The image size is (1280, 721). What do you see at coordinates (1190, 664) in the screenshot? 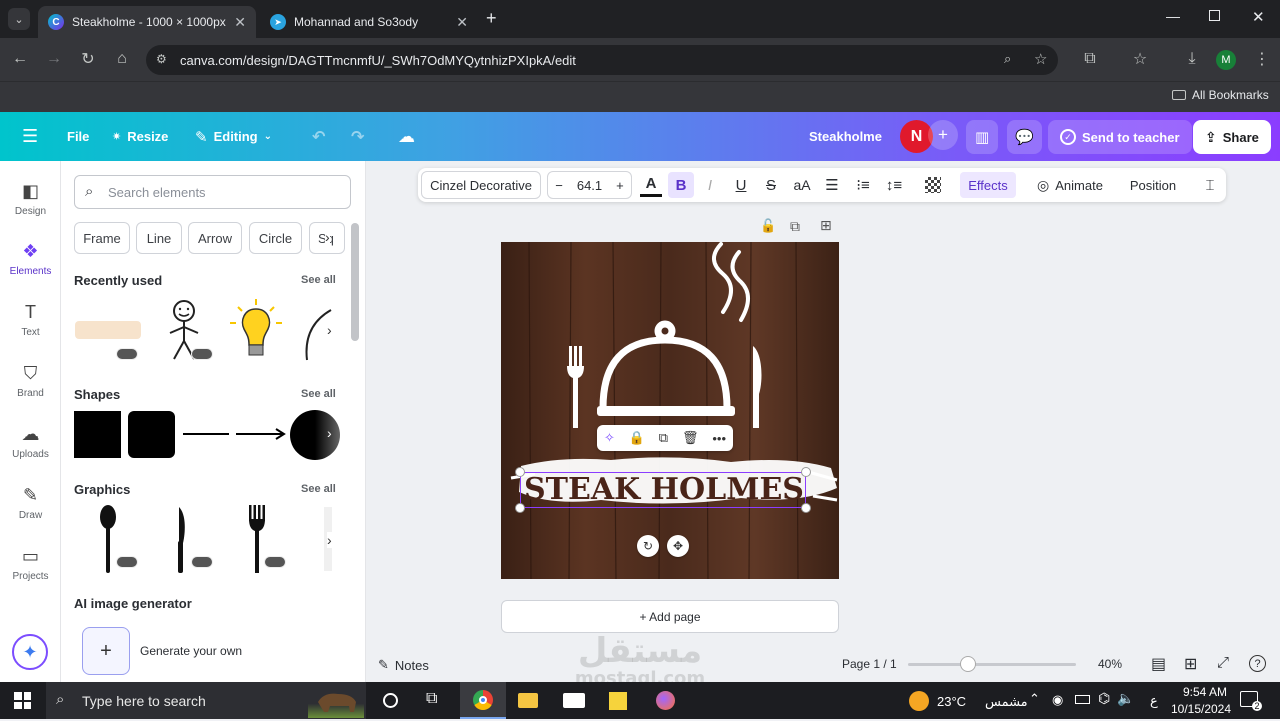
I see `grid-view-icon: ⊞` at bounding box center [1190, 664].